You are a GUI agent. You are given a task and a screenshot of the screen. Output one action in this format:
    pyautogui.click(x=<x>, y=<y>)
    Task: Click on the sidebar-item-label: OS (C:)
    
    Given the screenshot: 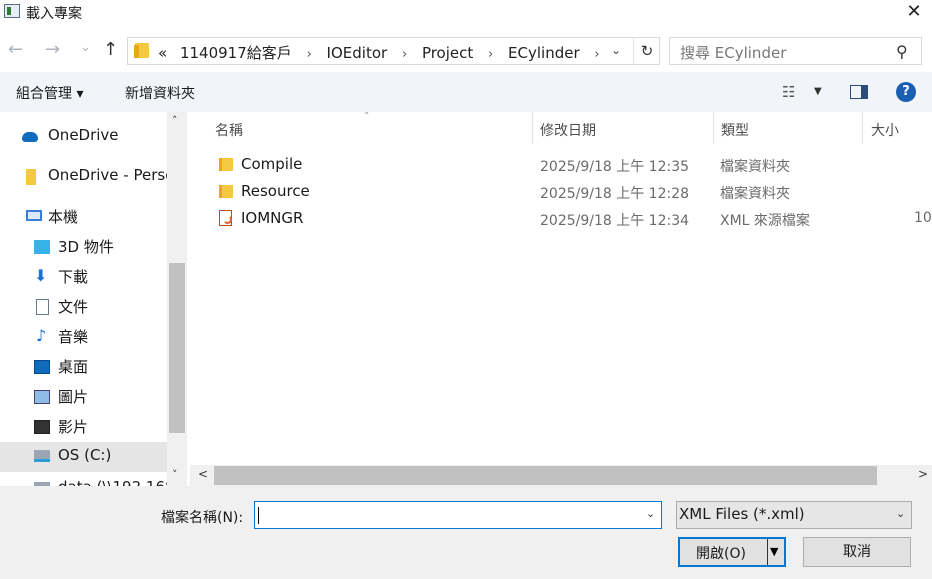 What is the action you would take?
    pyautogui.click(x=85, y=455)
    